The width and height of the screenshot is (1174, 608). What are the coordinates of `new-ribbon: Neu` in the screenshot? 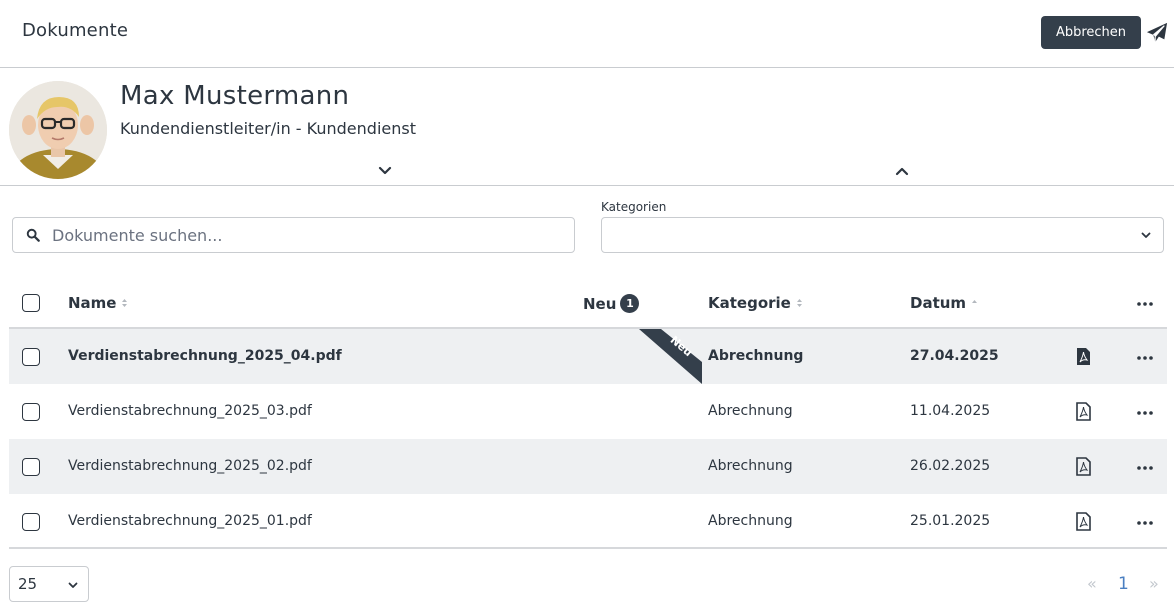 It's located at (670, 356).